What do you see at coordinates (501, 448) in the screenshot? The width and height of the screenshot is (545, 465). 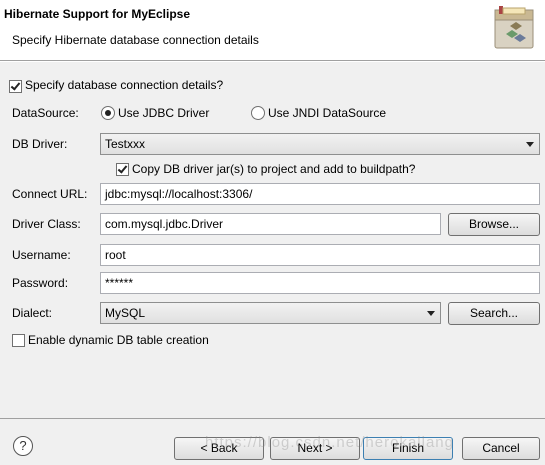 I see `cancel-button: Cancel` at bounding box center [501, 448].